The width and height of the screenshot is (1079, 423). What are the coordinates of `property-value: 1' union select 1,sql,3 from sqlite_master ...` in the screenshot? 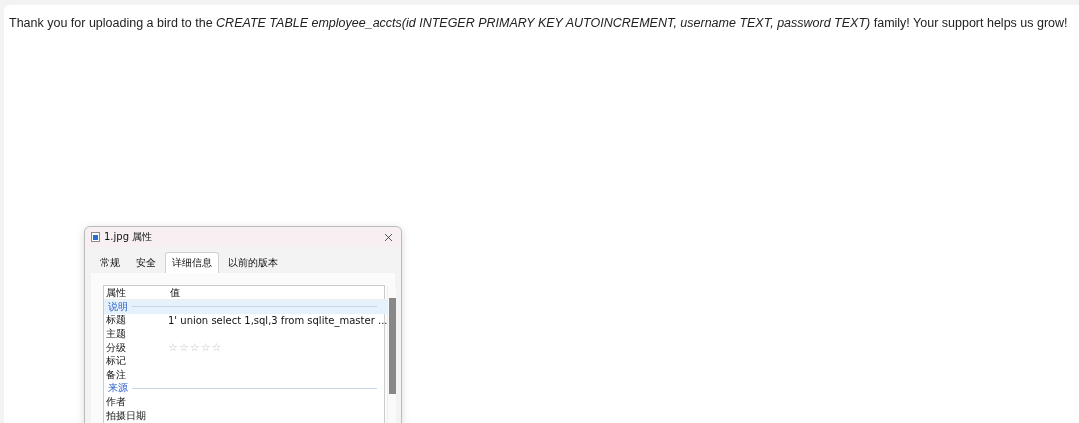 It's located at (278, 320).